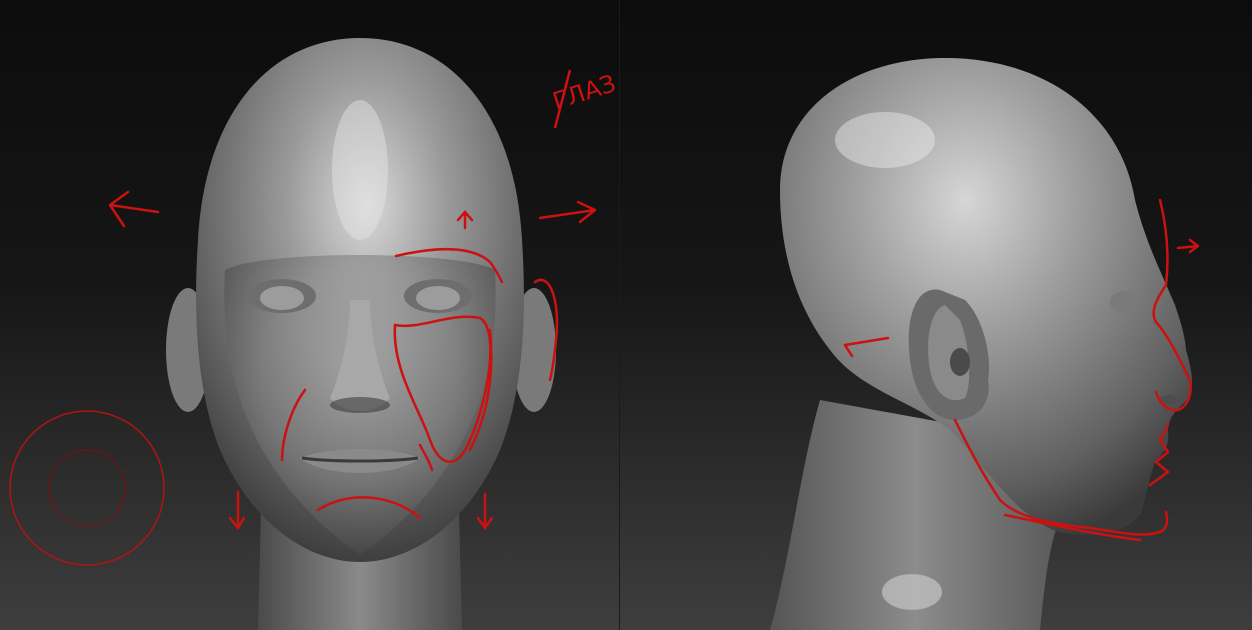  Describe the element at coordinates (960, 362) in the screenshot. I see `ear-canal` at that location.